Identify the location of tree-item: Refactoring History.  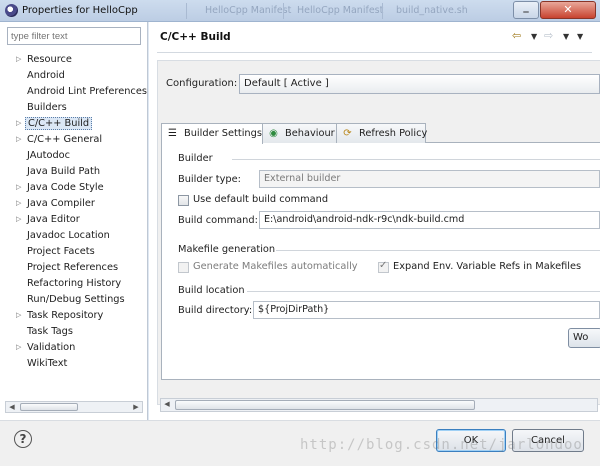
(74, 284).